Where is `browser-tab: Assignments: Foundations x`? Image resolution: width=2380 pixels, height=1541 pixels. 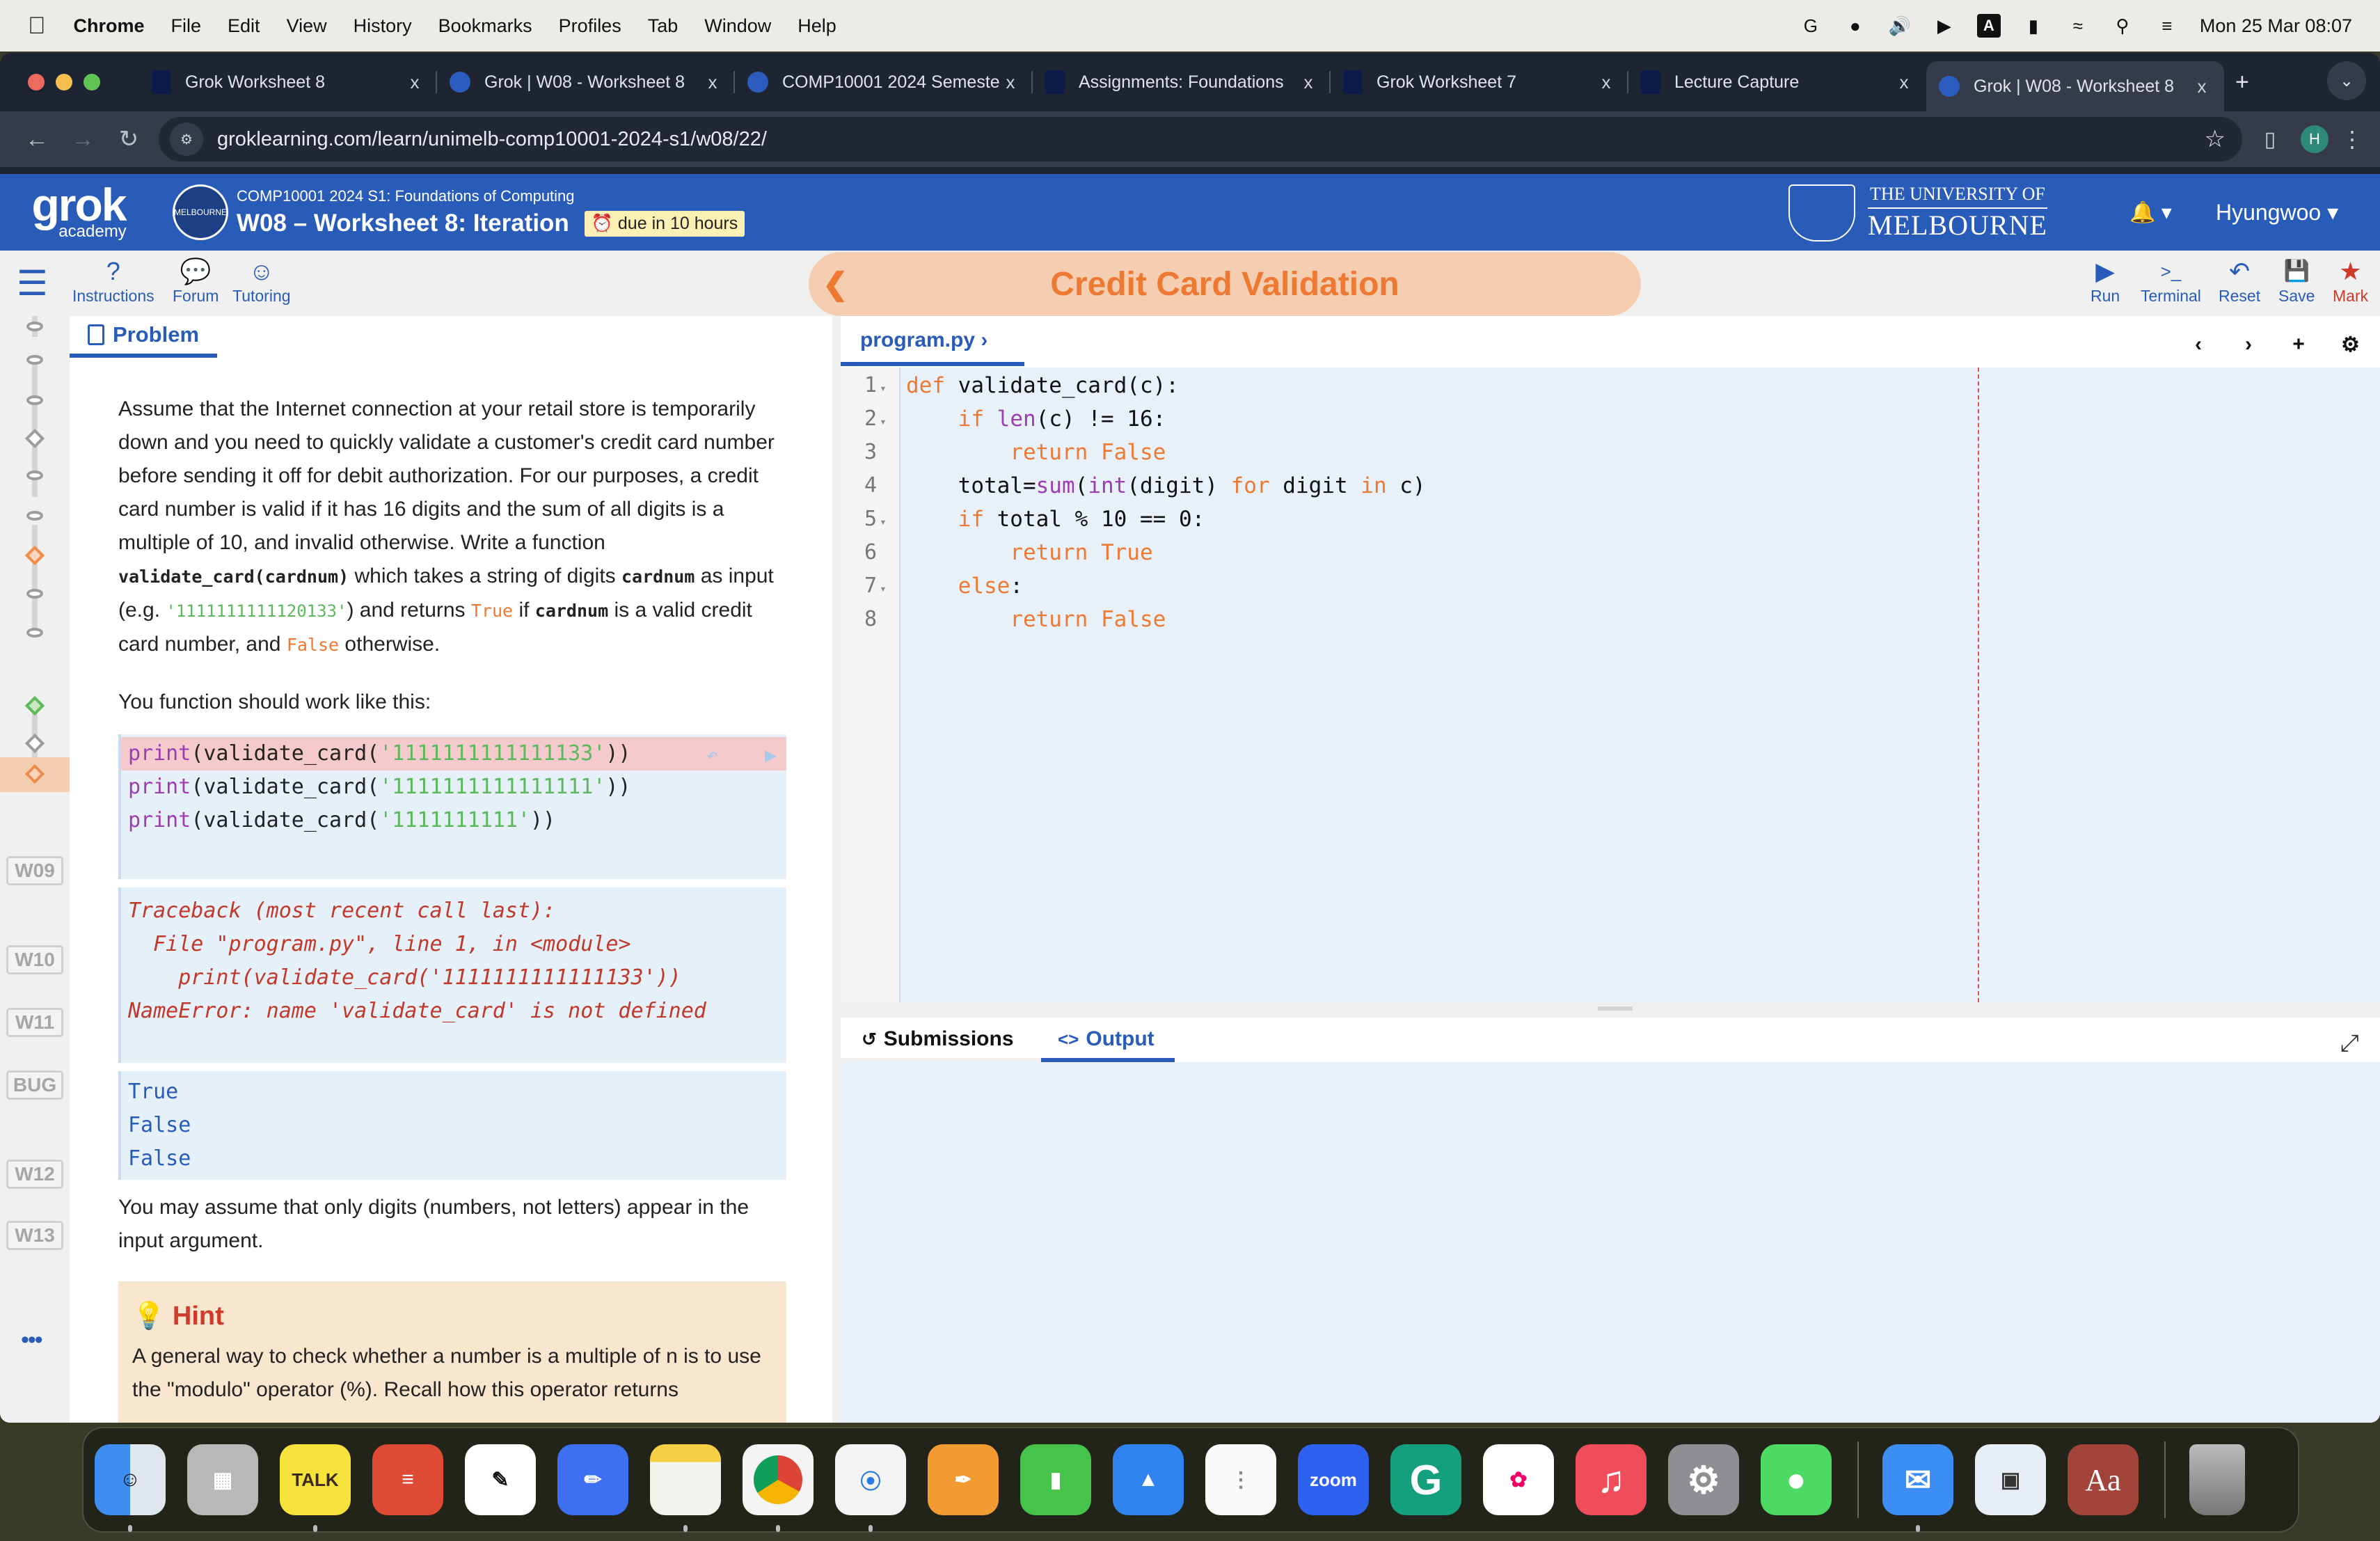
browser-tab: Assignments: Foundations x is located at coordinates (1182, 82).